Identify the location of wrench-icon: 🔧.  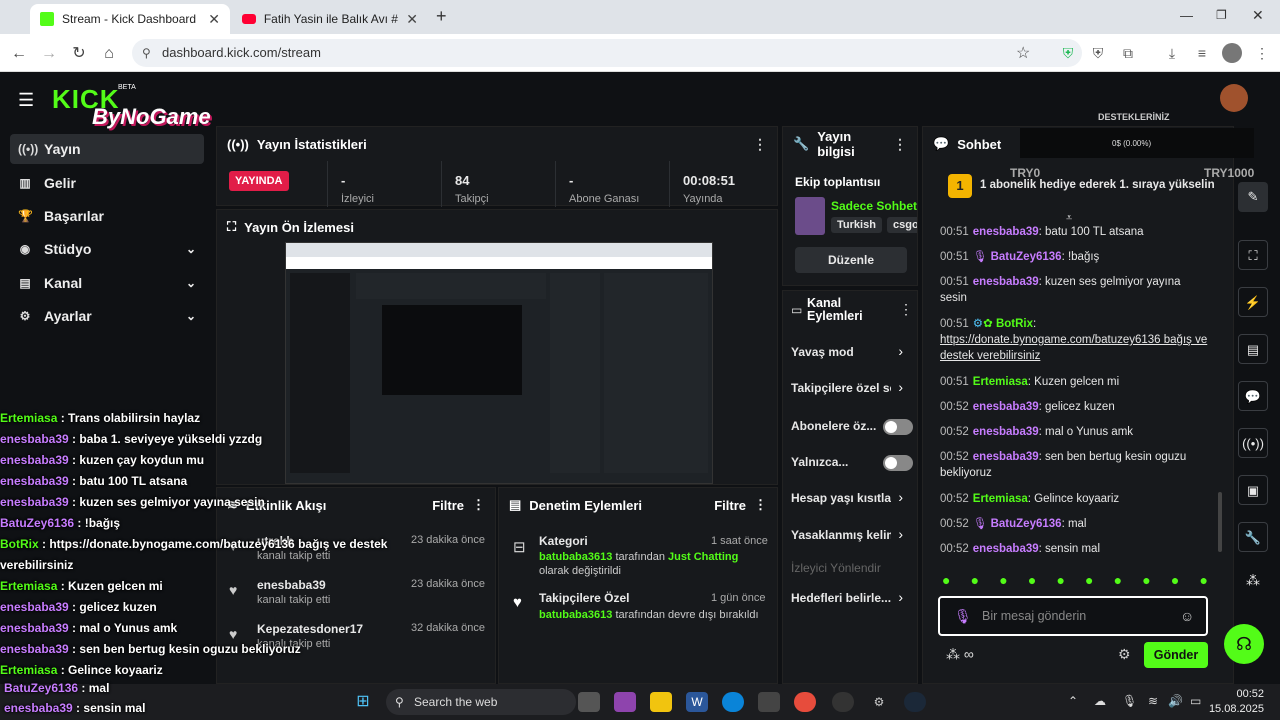
(1253, 537).